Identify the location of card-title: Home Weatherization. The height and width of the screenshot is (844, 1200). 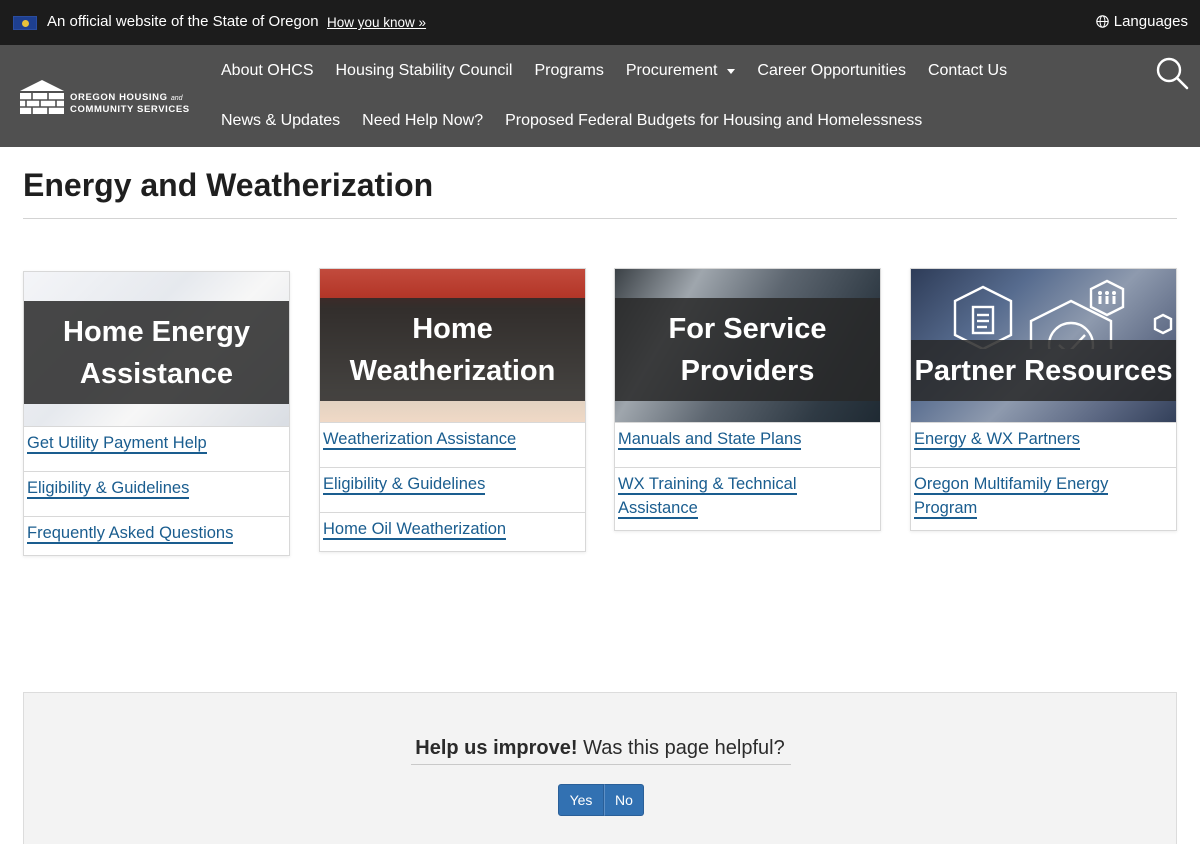
(452, 349).